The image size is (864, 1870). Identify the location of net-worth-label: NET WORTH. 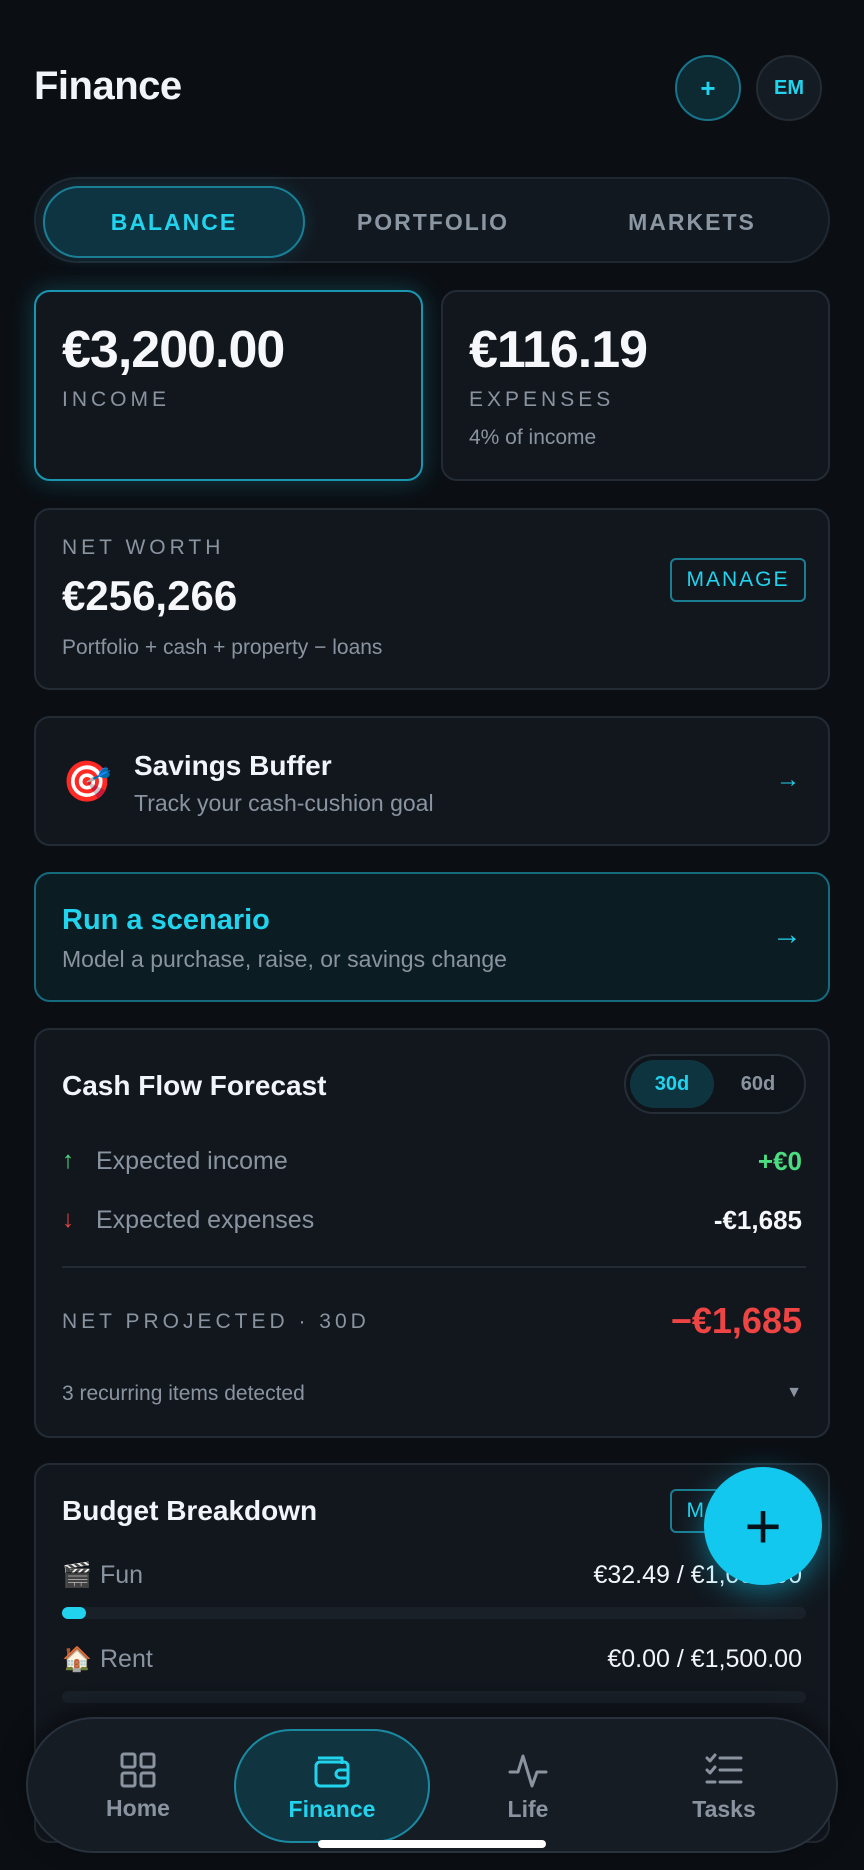
(143, 547).